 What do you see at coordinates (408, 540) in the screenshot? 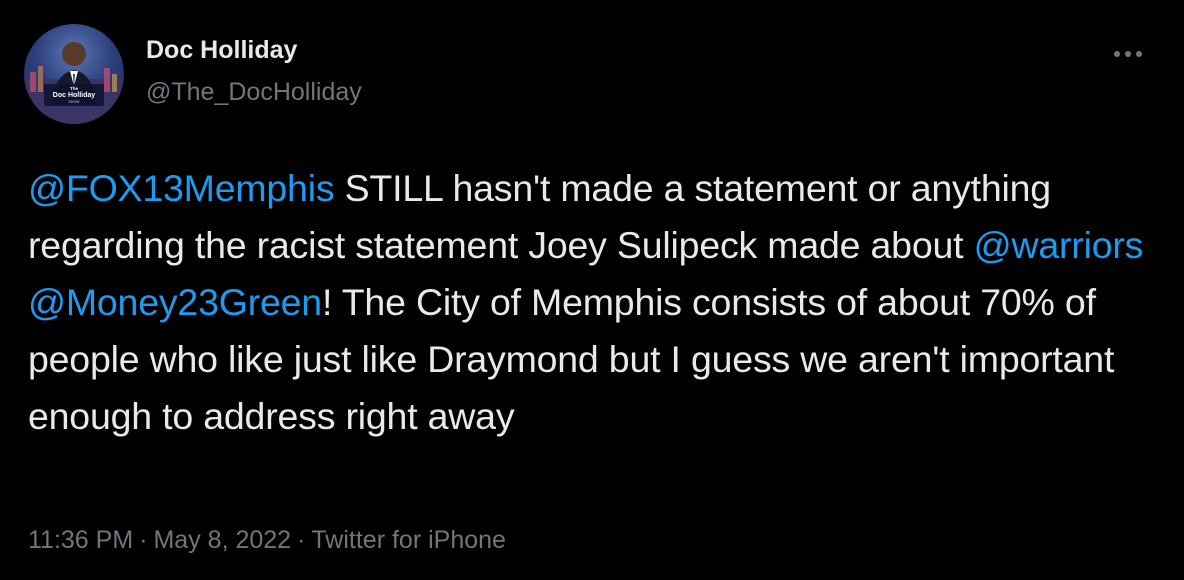
I see `tweet-source: Twitter for iPhone` at bounding box center [408, 540].